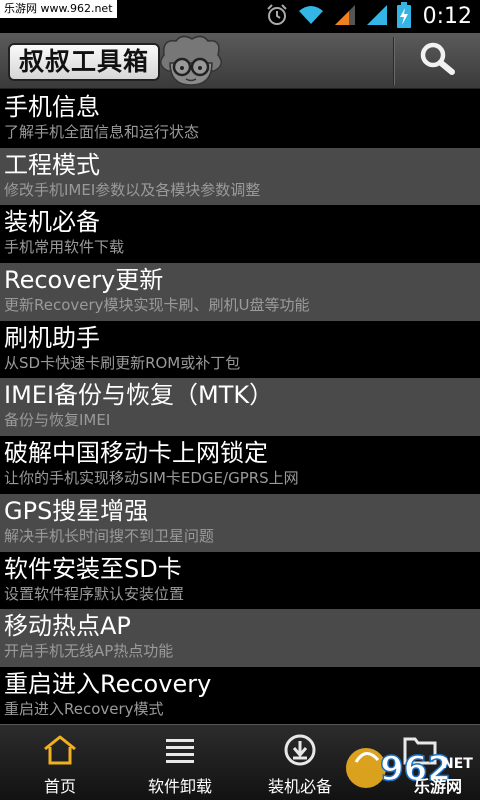 This screenshot has width=480, height=800. I want to click on item-desc: 从SD卡快速卡刷更新ROM或补丁包, so click(122, 362).